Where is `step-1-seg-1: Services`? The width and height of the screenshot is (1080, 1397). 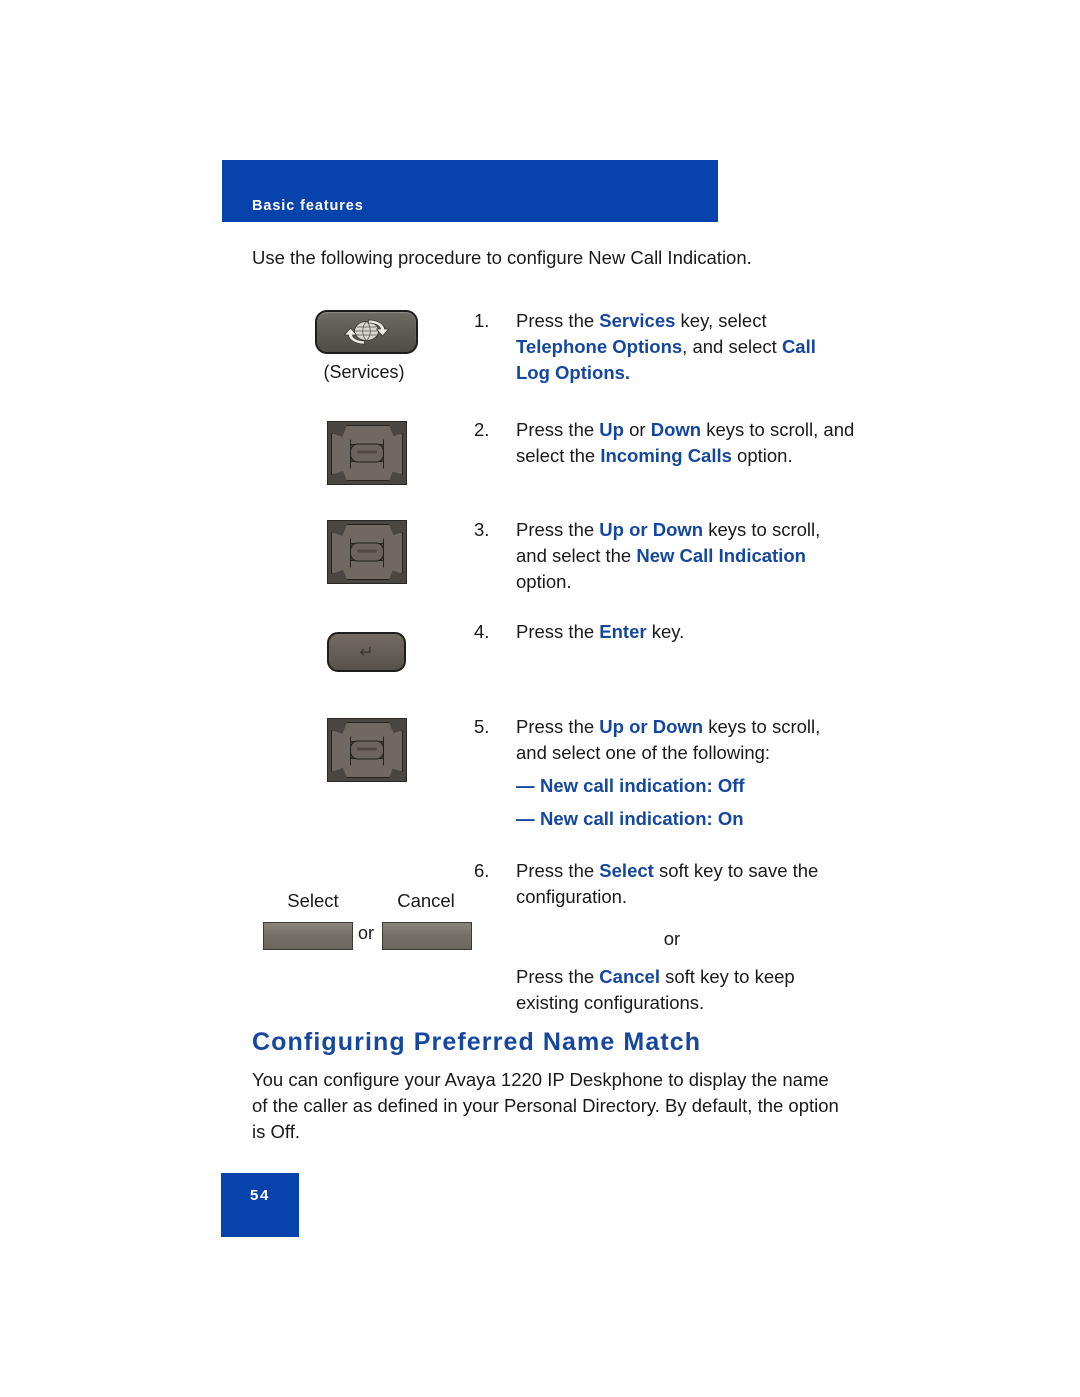 step-1-seg-1: Services is located at coordinates (637, 320).